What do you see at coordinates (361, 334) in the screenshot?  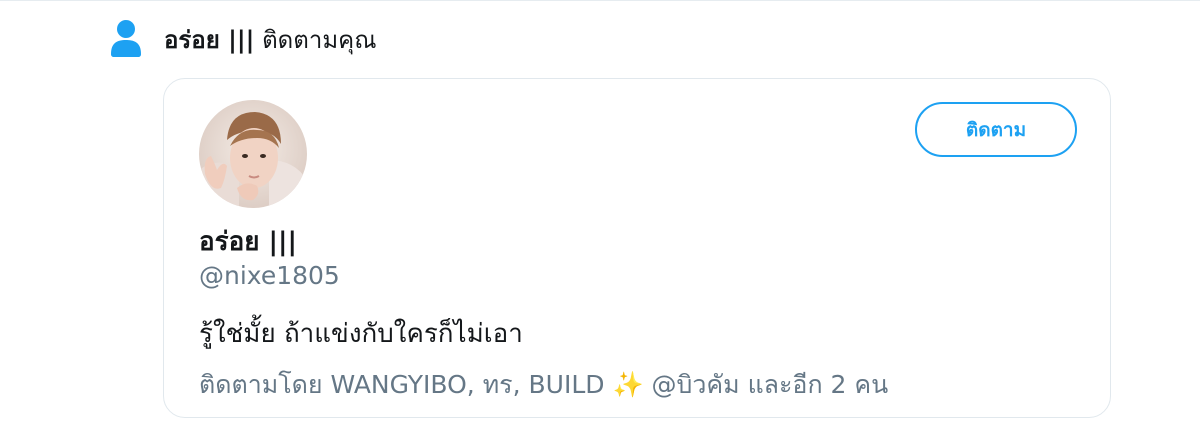 I see `user-bio: รู้ใช่มั้ย ถ้าแข่งกับใครก็ไม่เอา` at bounding box center [361, 334].